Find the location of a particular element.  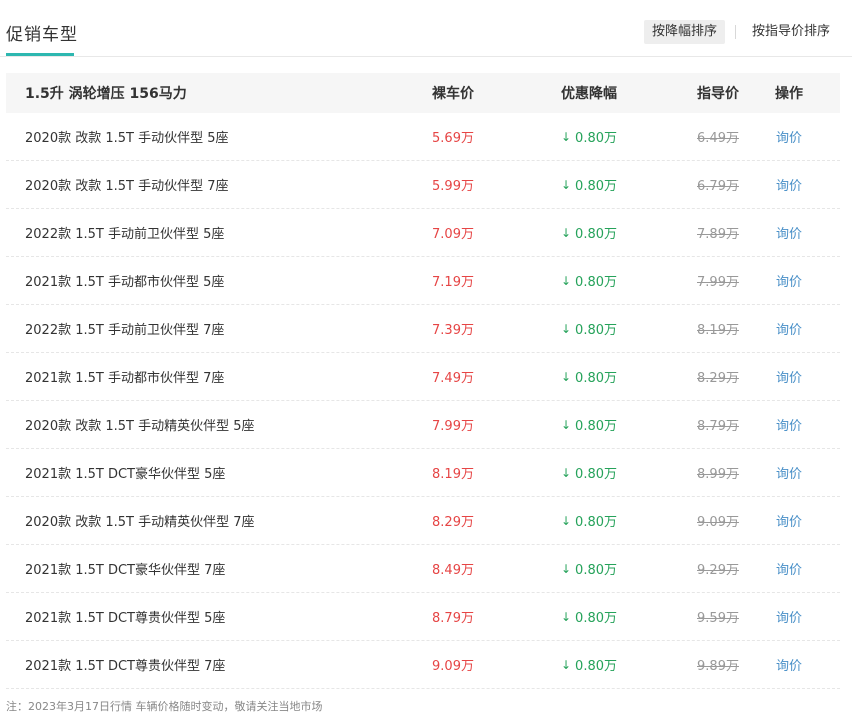

guide-price: 8.79万 is located at coordinates (718, 424).